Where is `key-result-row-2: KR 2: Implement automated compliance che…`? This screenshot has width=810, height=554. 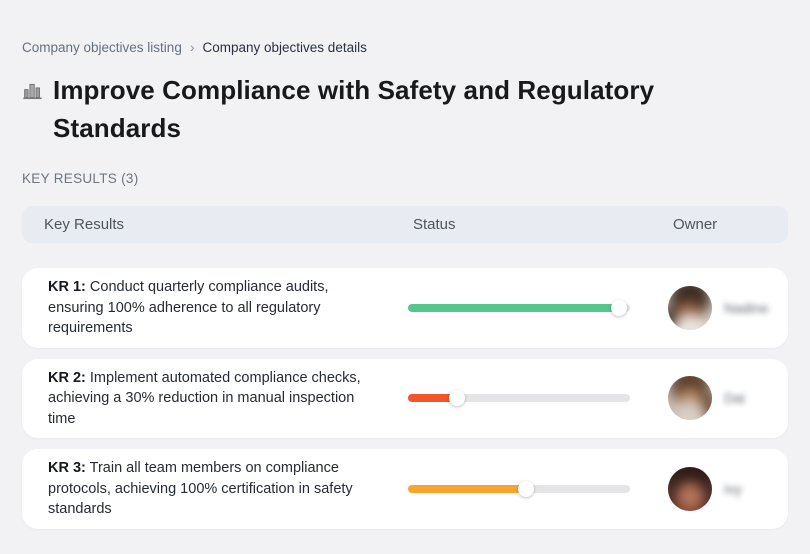 key-result-row-2: KR 2: Implement automated compliance che… is located at coordinates (405, 398).